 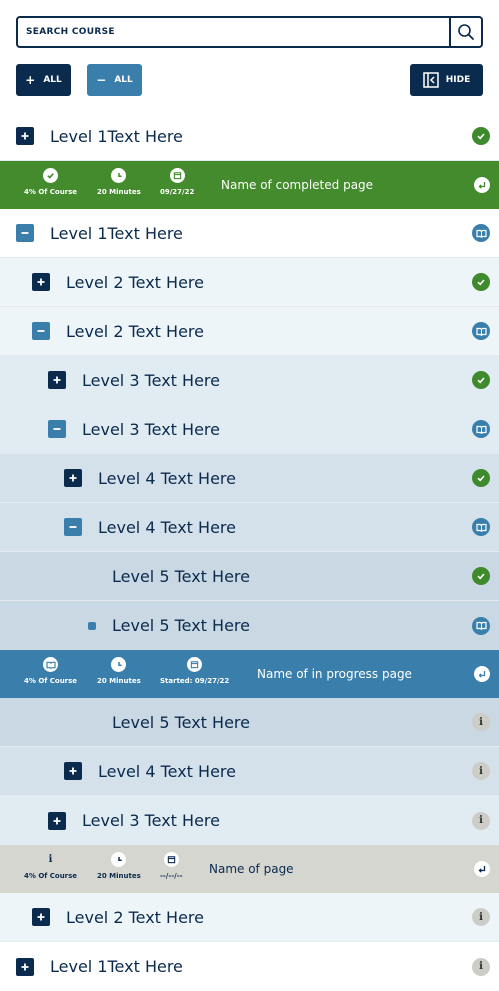 What do you see at coordinates (233, 32) in the screenshot?
I see `search-input` at bounding box center [233, 32].